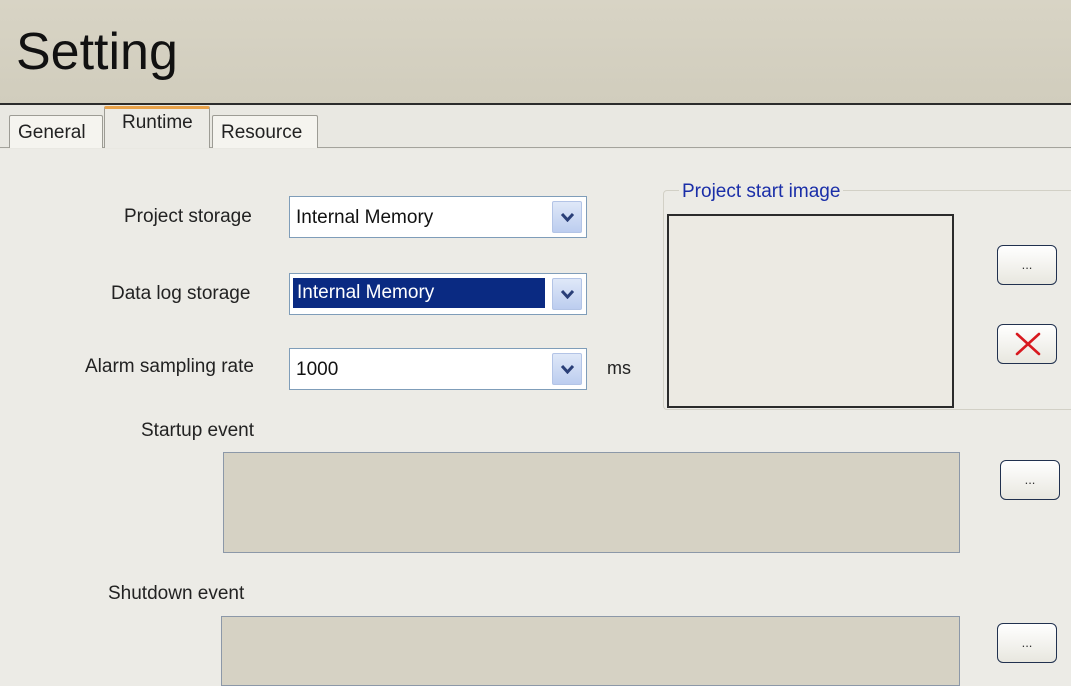 This screenshot has width=1071, height=686. What do you see at coordinates (176, 593) in the screenshot?
I see `shutdown-event-label: Shutdown event` at bounding box center [176, 593].